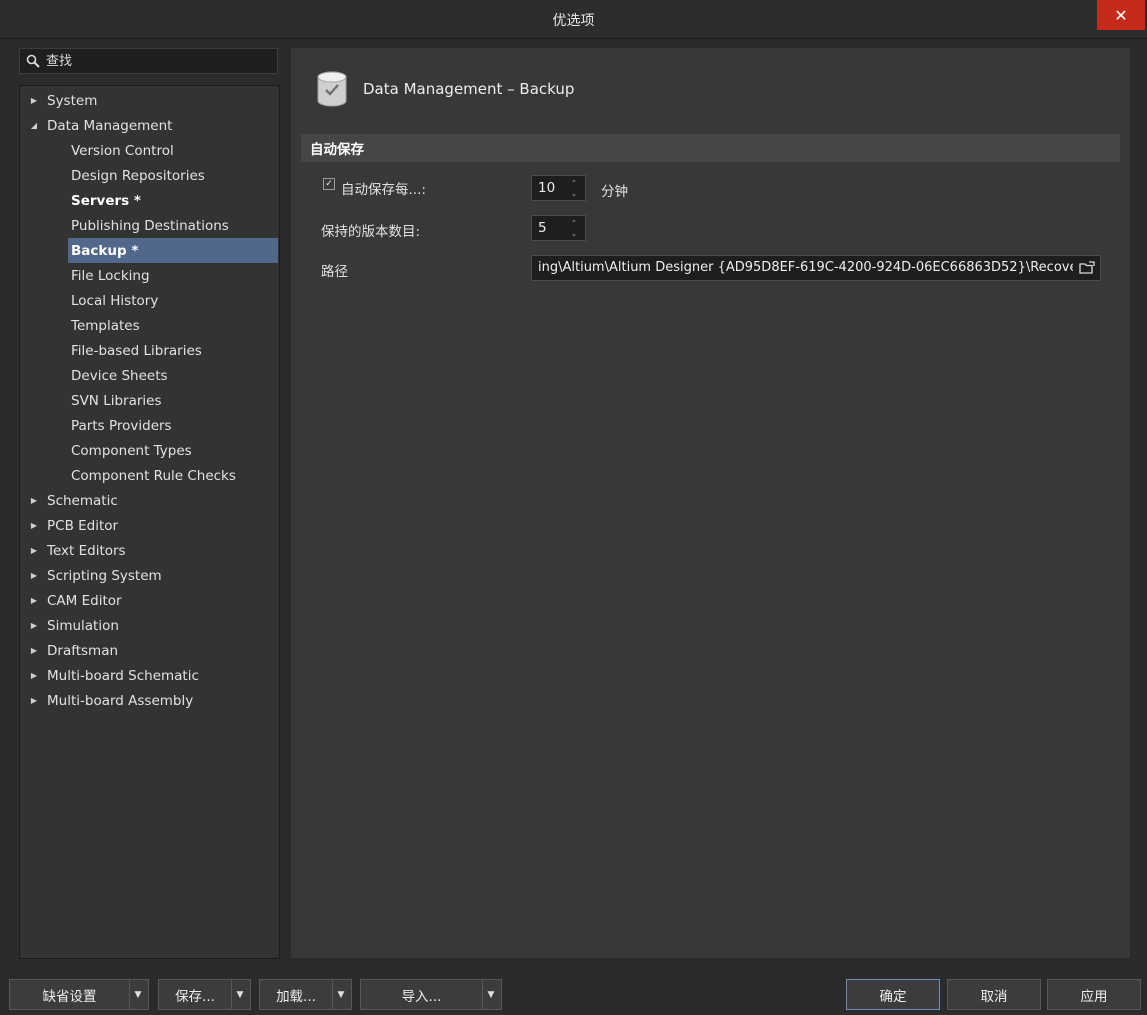 Image resolution: width=1147 pixels, height=1015 pixels. Describe the element at coordinates (149, 700) in the screenshot. I see `tree-item: ▶ Multi-board Assembly` at that location.